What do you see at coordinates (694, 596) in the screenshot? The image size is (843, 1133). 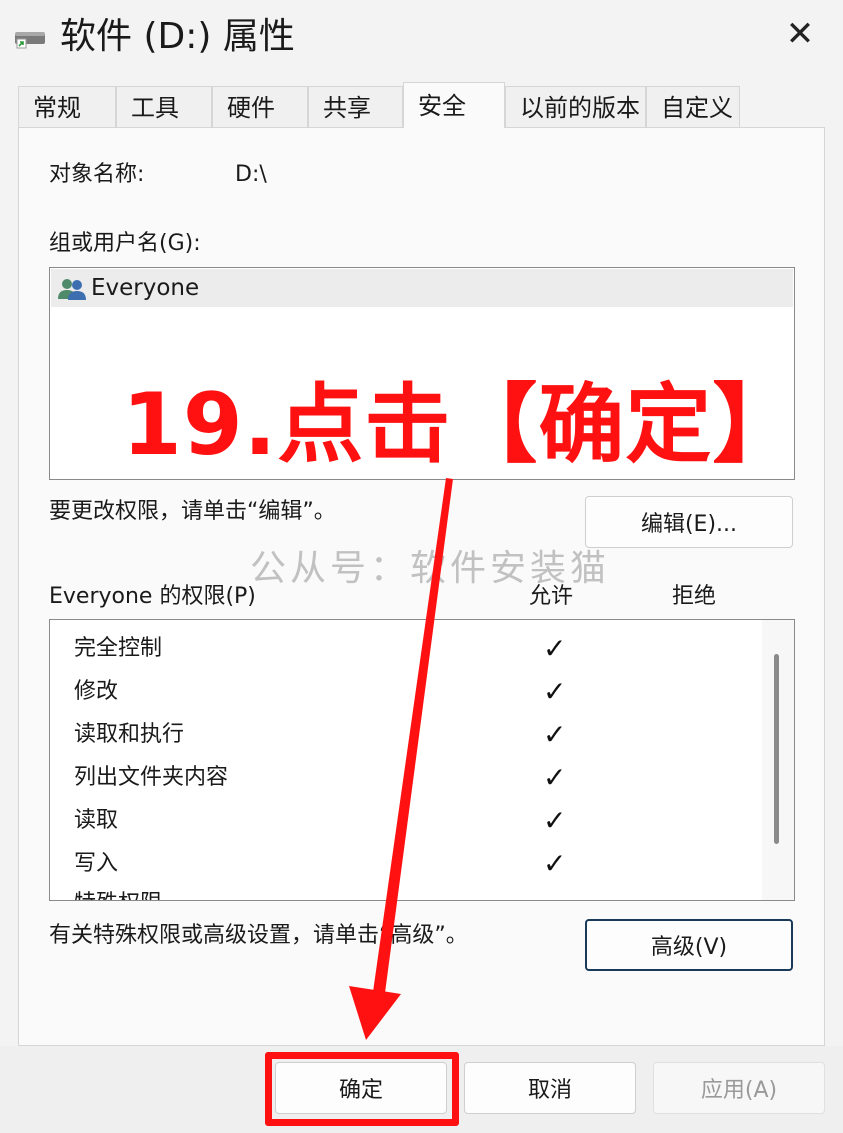 I see `deny-header: 拒绝` at bounding box center [694, 596].